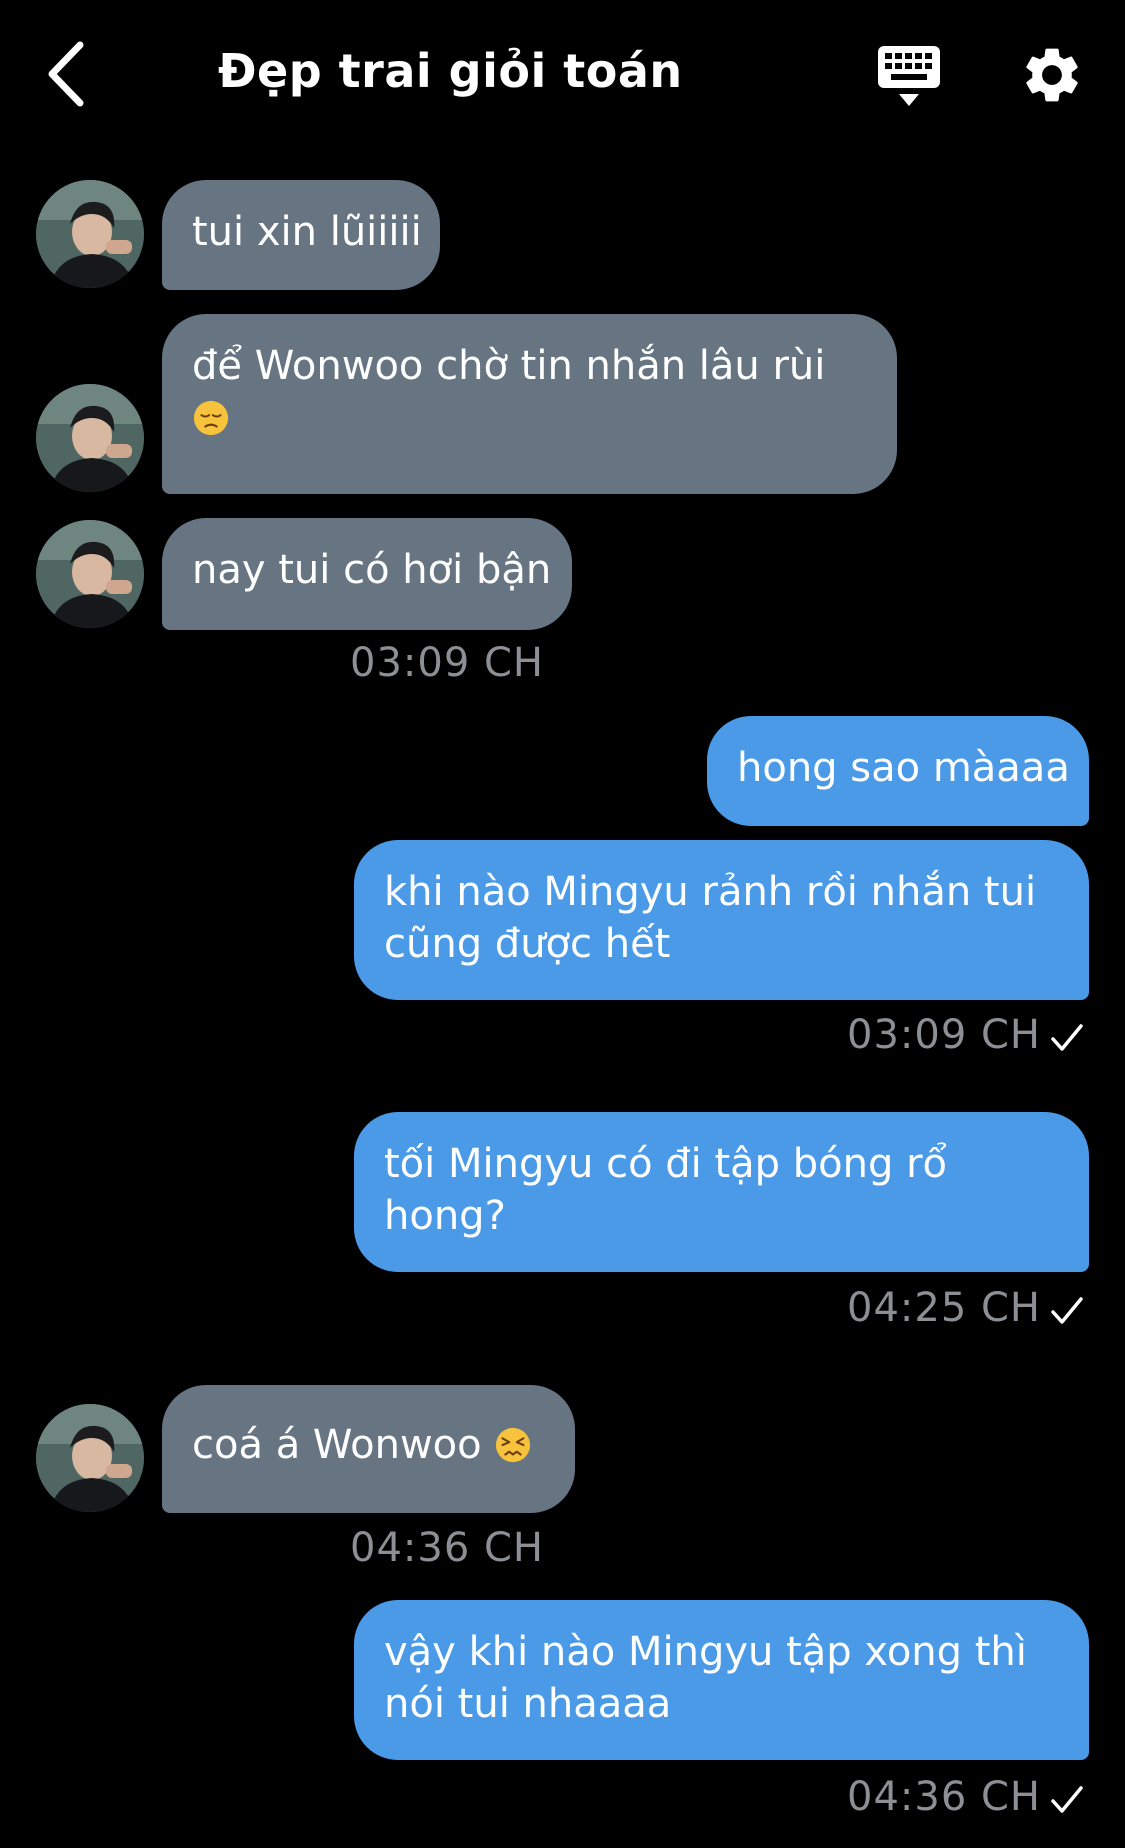  I want to click on message-text: tui xin lũiiiii, so click(307, 232).